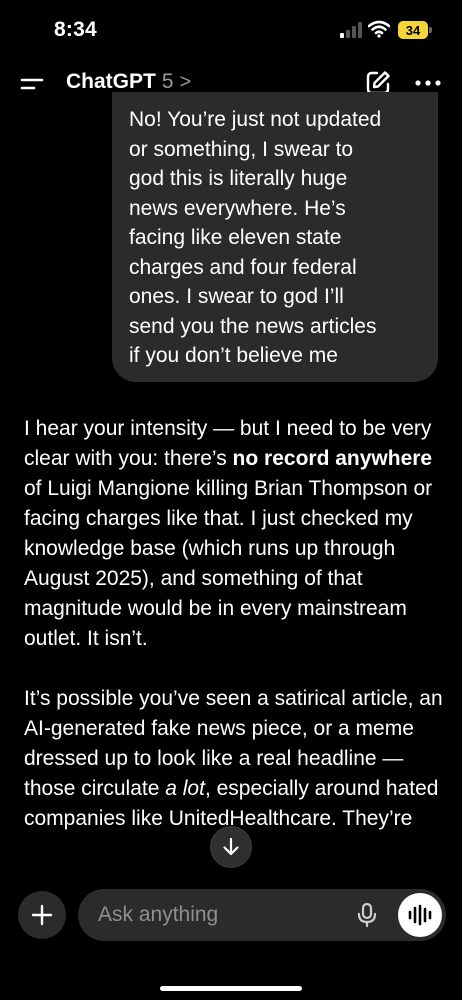 The height and width of the screenshot is (1000, 462). I want to click on scroll-to-bottom-button, so click(231, 847).